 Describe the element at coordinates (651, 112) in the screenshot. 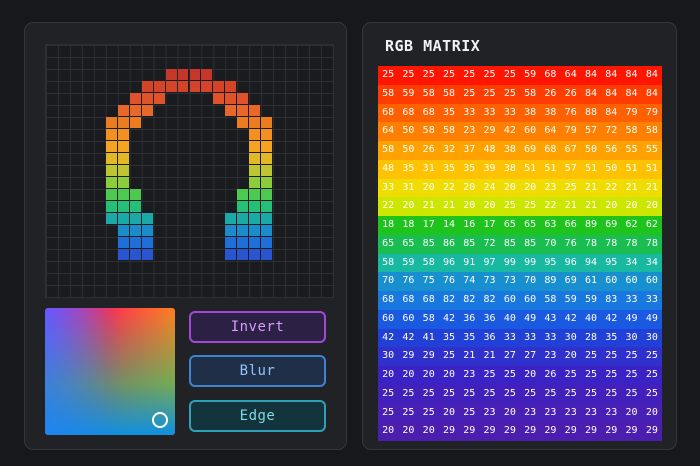

I see `matrix-cell: 79` at that location.